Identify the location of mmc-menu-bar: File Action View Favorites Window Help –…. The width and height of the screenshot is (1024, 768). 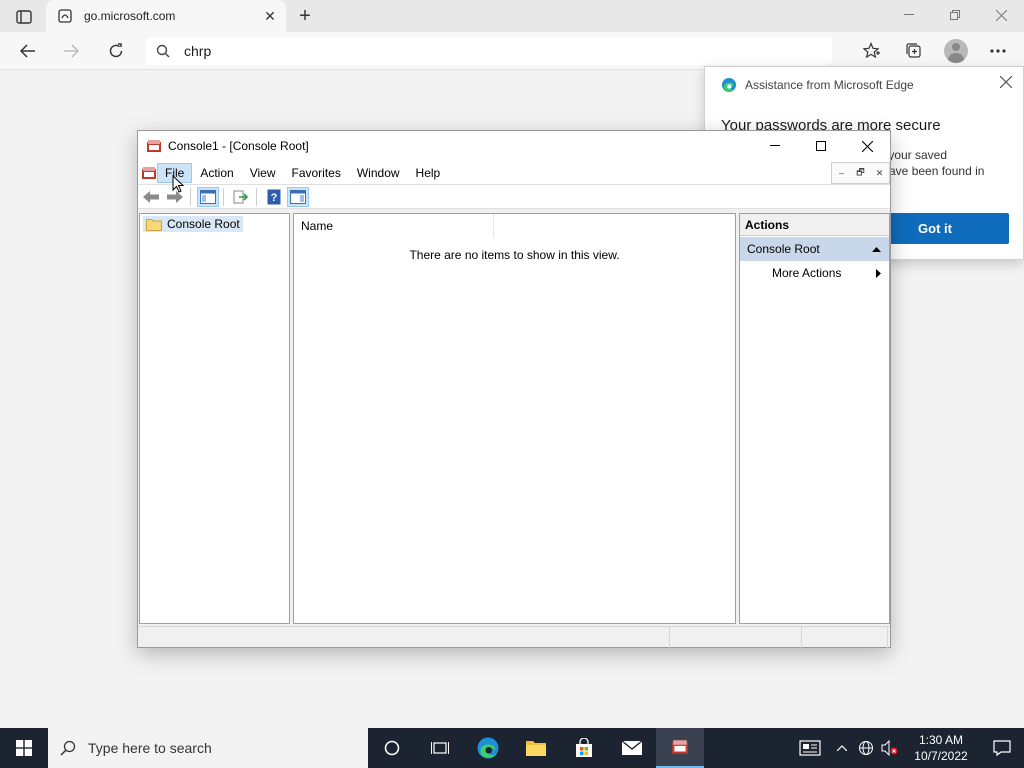
(514, 173).